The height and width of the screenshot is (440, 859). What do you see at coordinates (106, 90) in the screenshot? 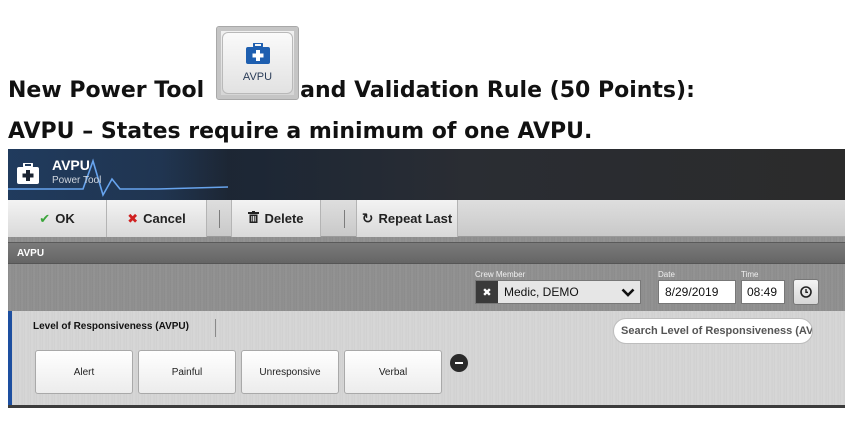
I see `headline-text-before: New Power Tool` at bounding box center [106, 90].